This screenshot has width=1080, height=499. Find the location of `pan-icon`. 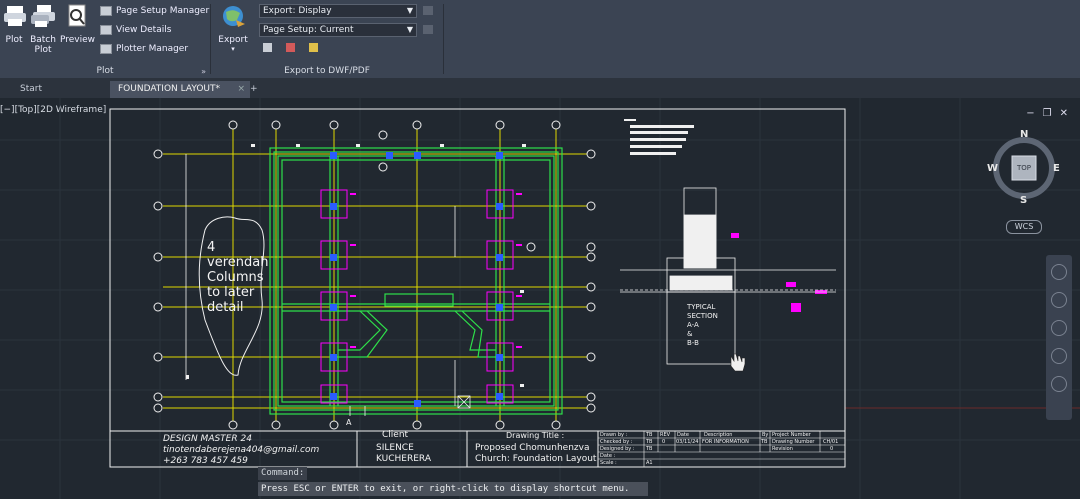

pan-icon is located at coordinates (1059, 300).